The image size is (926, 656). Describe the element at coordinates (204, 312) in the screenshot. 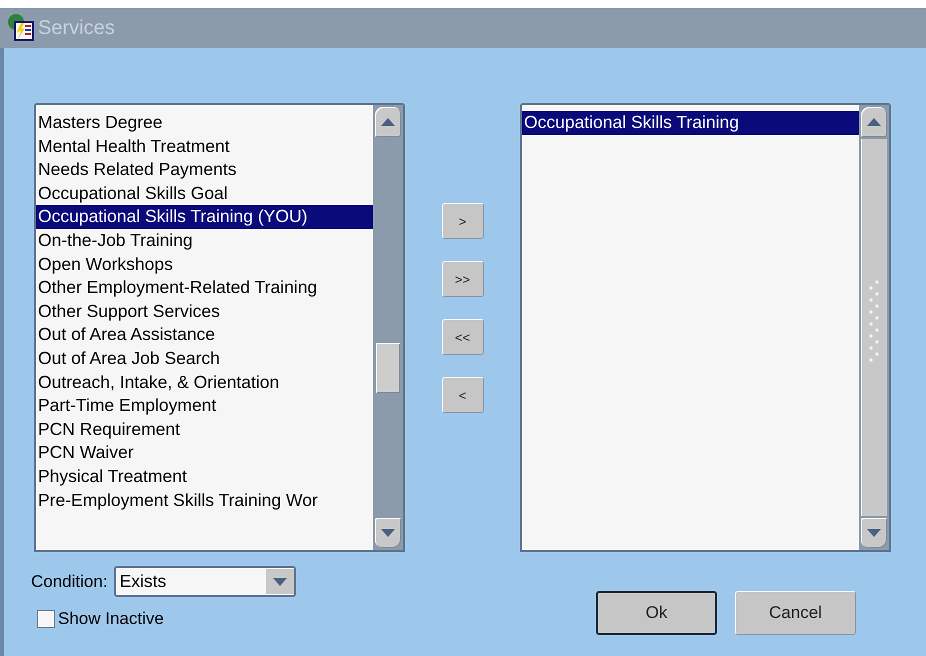

I see `list-item: Other Support Services` at that location.